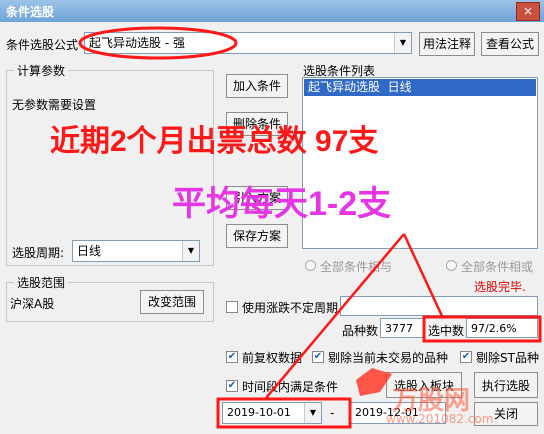 The image size is (544, 434). What do you see at coordinates (423, 275) in the screenshot?
I see `pointer-line` at bounding box center [423, 275].